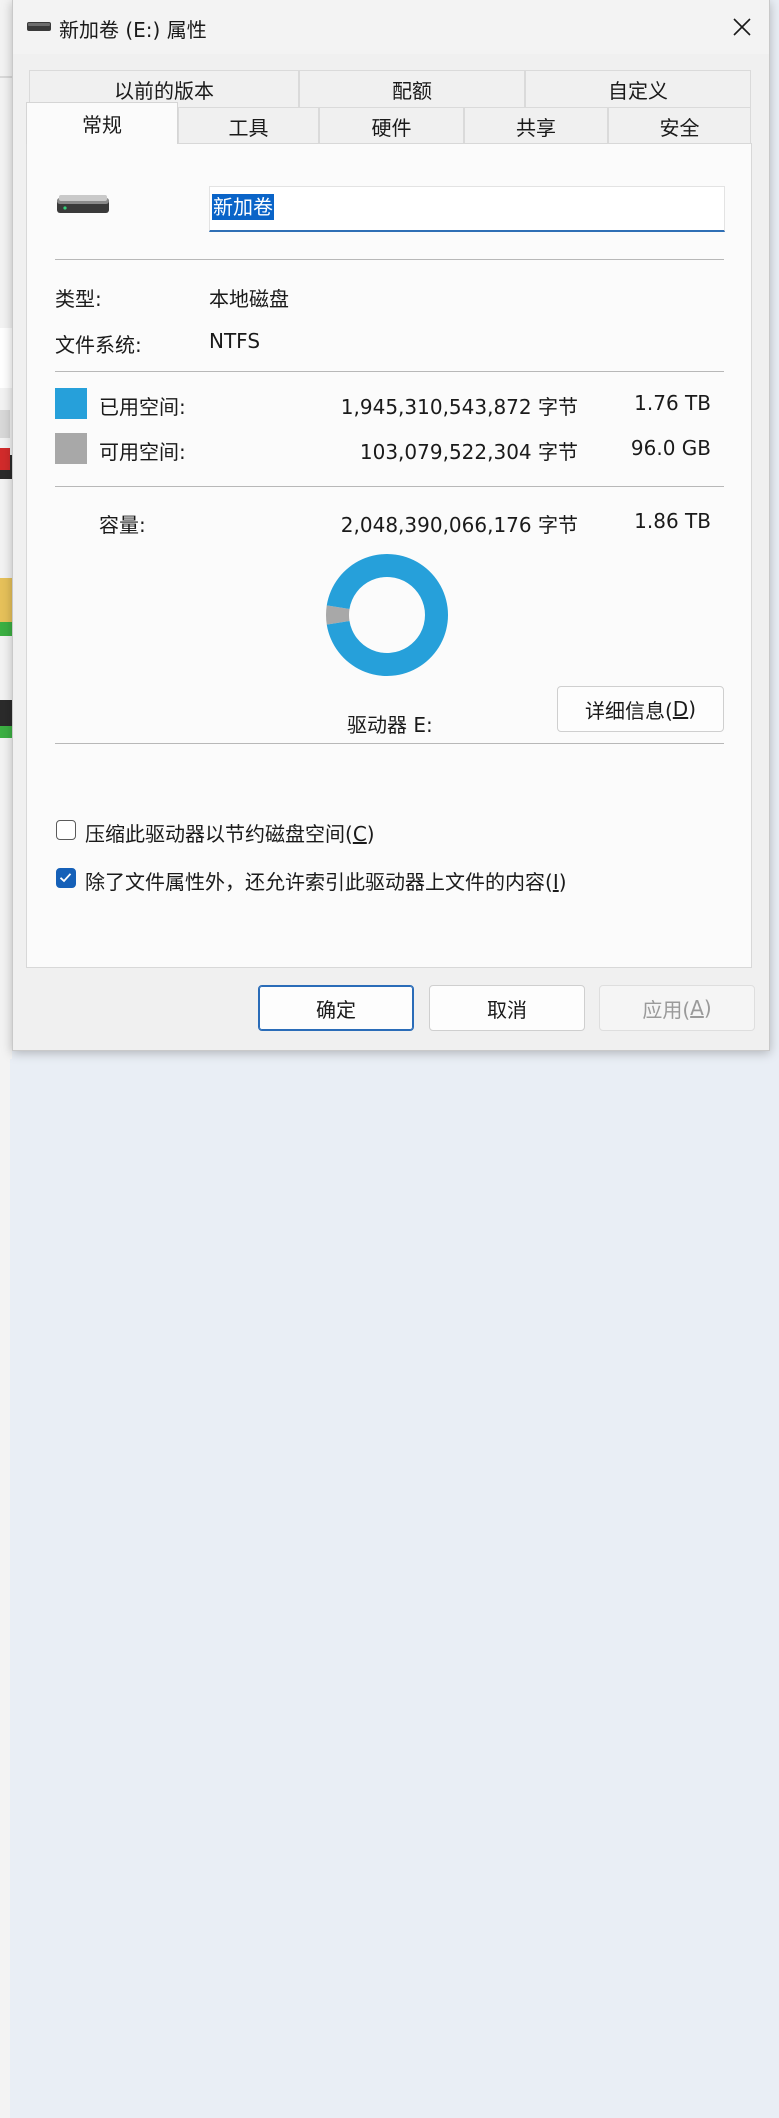 The height and width of the screenshot is (2118, 779). I want to click on close-button, so click(742, 27).